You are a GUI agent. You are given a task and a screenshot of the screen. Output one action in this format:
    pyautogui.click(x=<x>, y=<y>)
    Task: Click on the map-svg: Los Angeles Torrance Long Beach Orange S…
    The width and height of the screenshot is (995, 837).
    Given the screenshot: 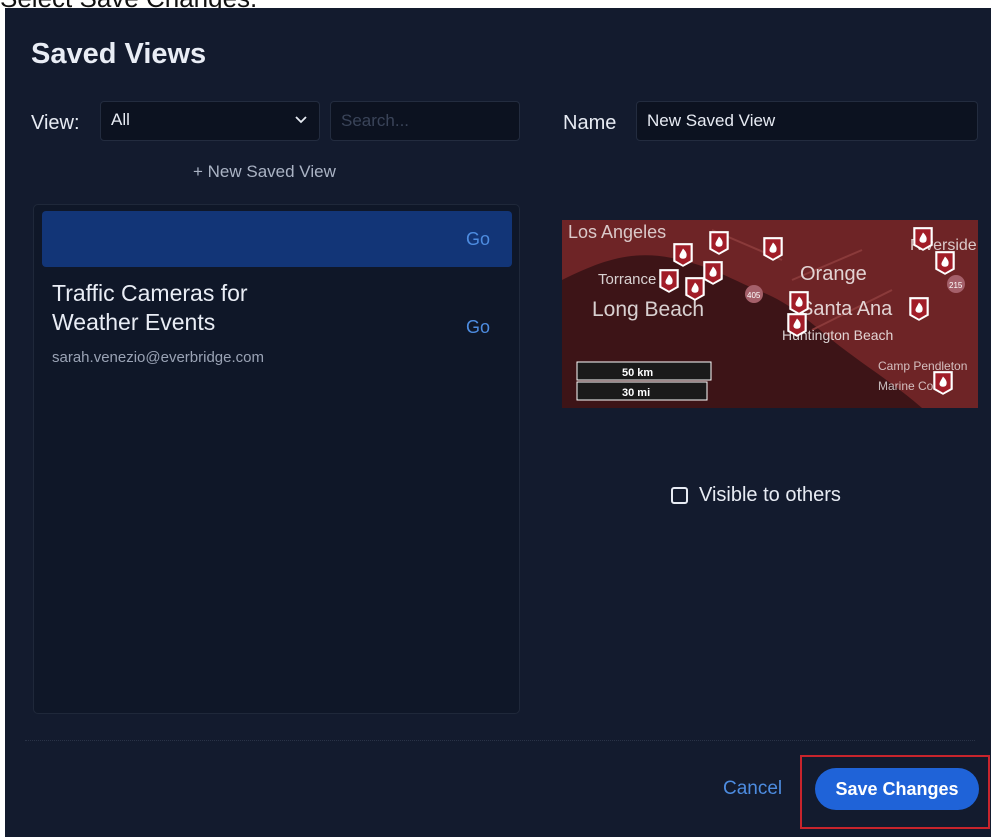 What is the action you would take?
    pyautogui.click(x=770, y=314)
    